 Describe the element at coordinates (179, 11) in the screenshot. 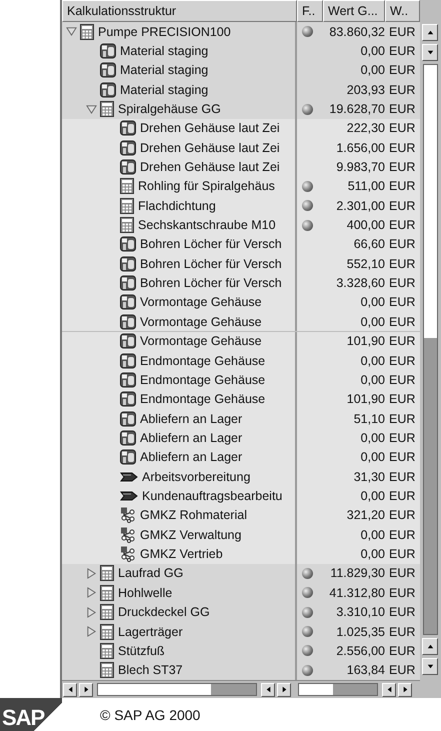

I see `column-header: Kalkulationsstruktur` at that location.